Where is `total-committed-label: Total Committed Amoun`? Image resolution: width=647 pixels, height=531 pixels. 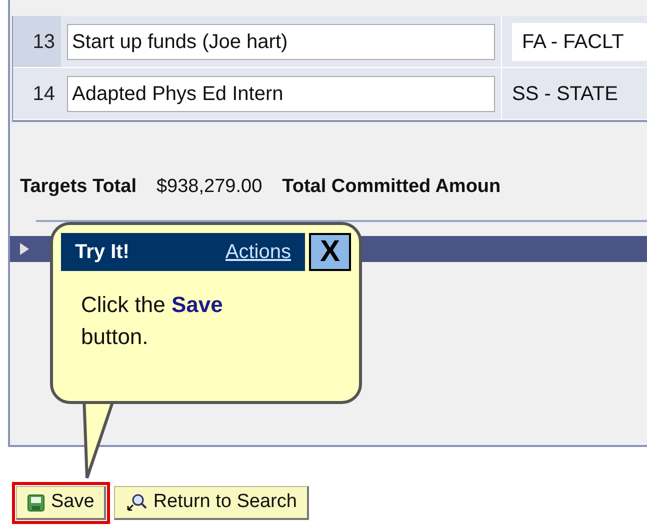 total-committed-label: Total Committed Amoun is located at coordinates (391, 186).